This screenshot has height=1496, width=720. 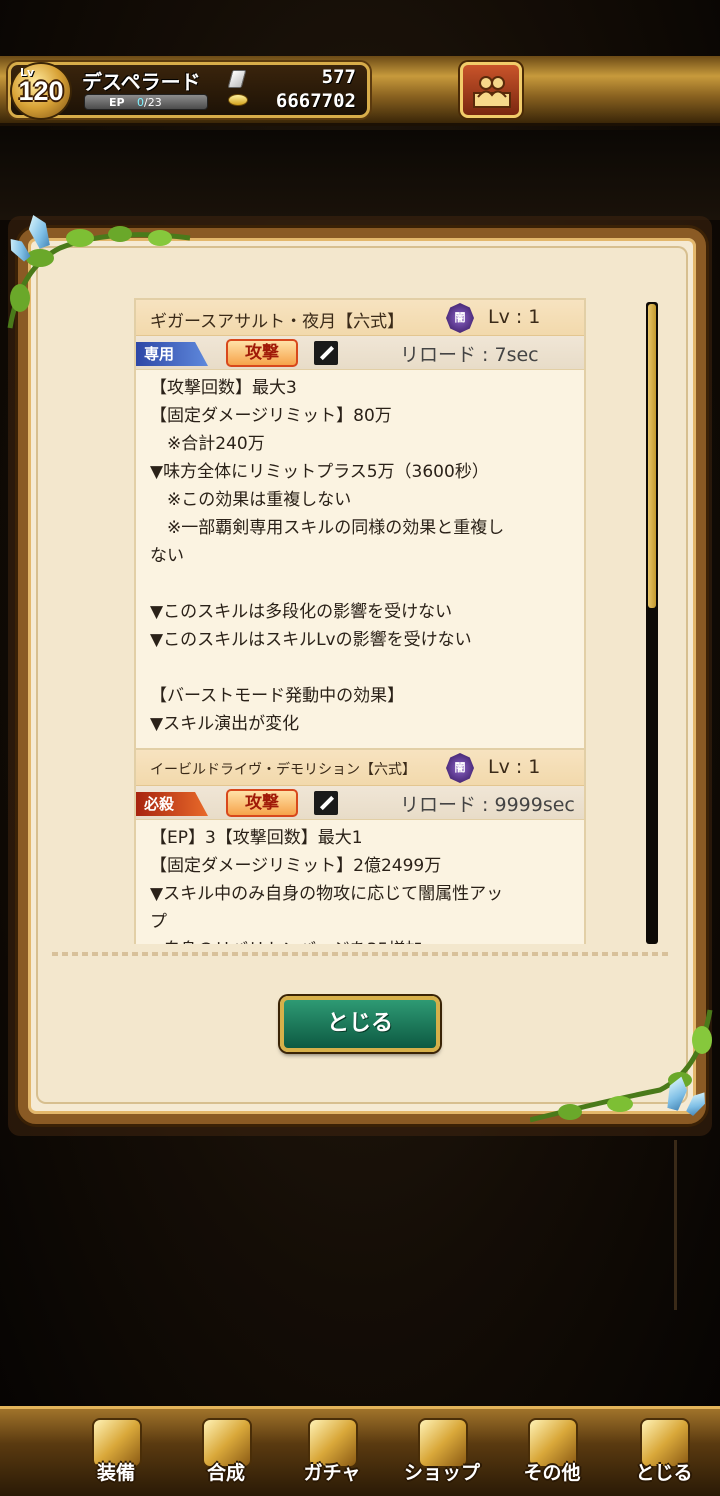 I want to click on nav-label: とじる, so click(x=664, y=1473).